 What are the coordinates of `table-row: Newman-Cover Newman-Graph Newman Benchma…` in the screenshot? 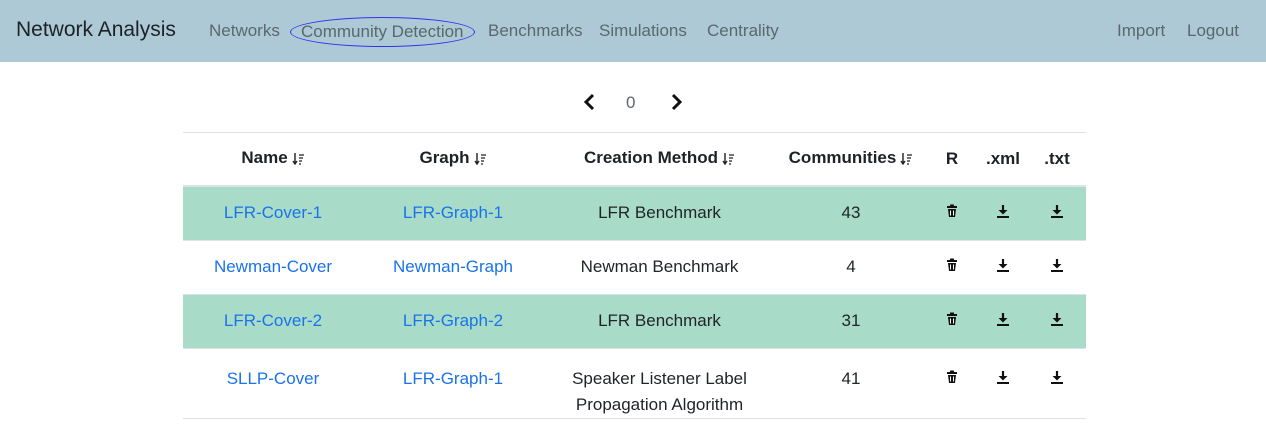 It's located at (634, 267).